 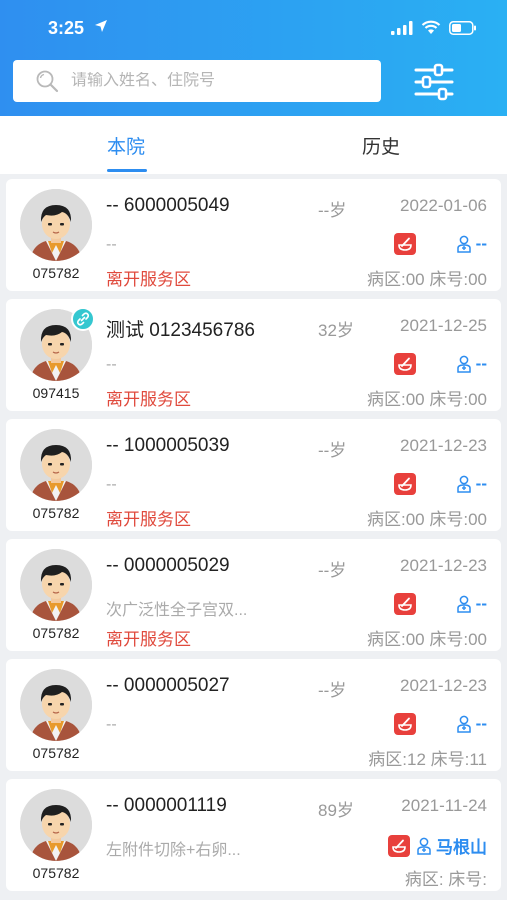 What do you see at coordinates (443, 205) in the screenshot?
I see `admission-date: 2022-01-06` at bounding box center [443, 205].